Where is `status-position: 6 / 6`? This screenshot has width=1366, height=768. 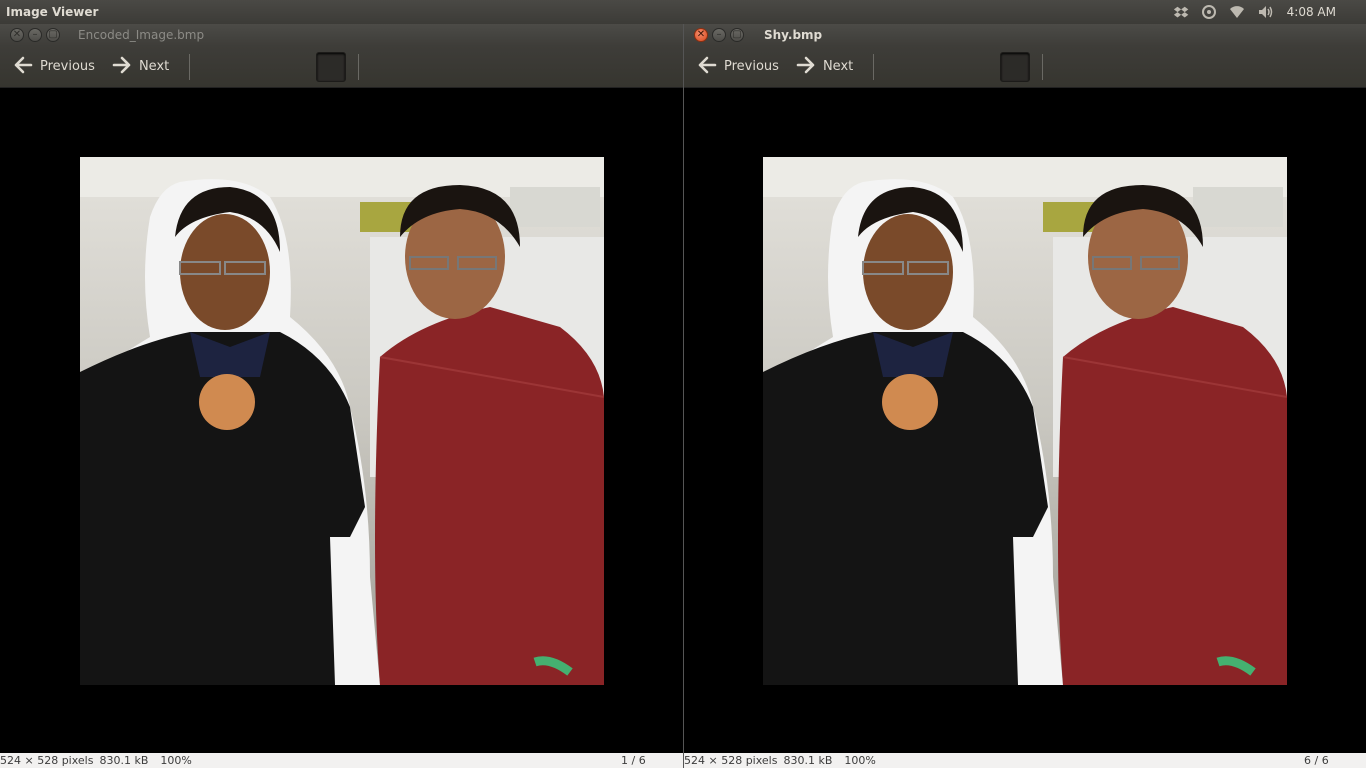
status-position: 6 / 6 is located at coordinates (1316, 760).